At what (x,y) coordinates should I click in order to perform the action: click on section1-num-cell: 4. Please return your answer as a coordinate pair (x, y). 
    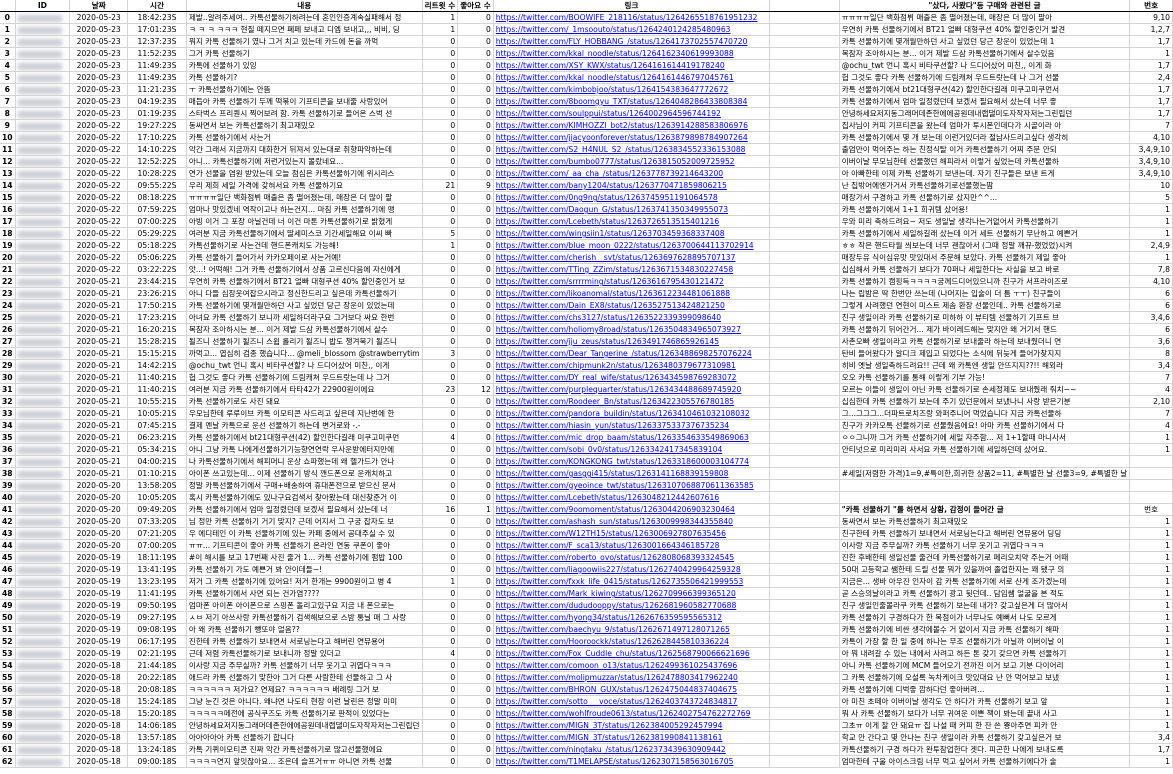
    Looking at the image, I should click on (1151, 389).